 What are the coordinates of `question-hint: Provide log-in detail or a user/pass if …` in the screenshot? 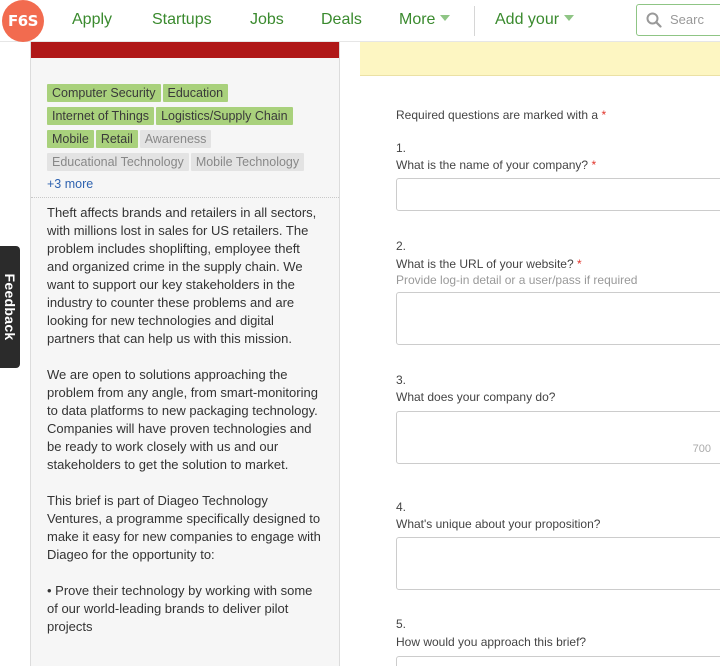 It's located at (517, 280).